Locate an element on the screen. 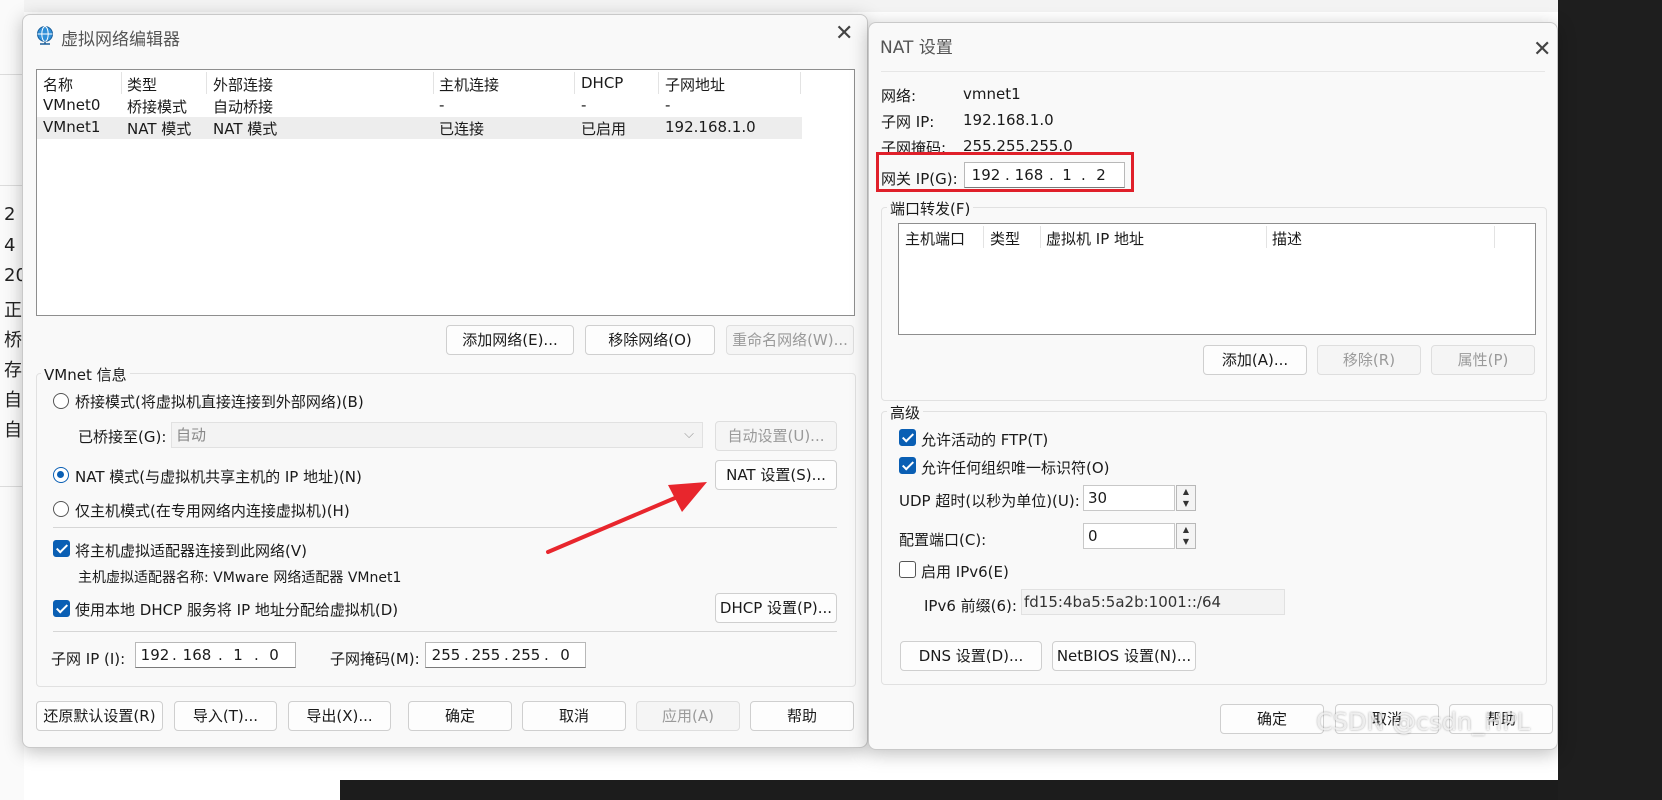 Image resolution: width=1662 pixels, height=800 pixels. bridged-to-value: 自动 is located at coordinates (191, 435).